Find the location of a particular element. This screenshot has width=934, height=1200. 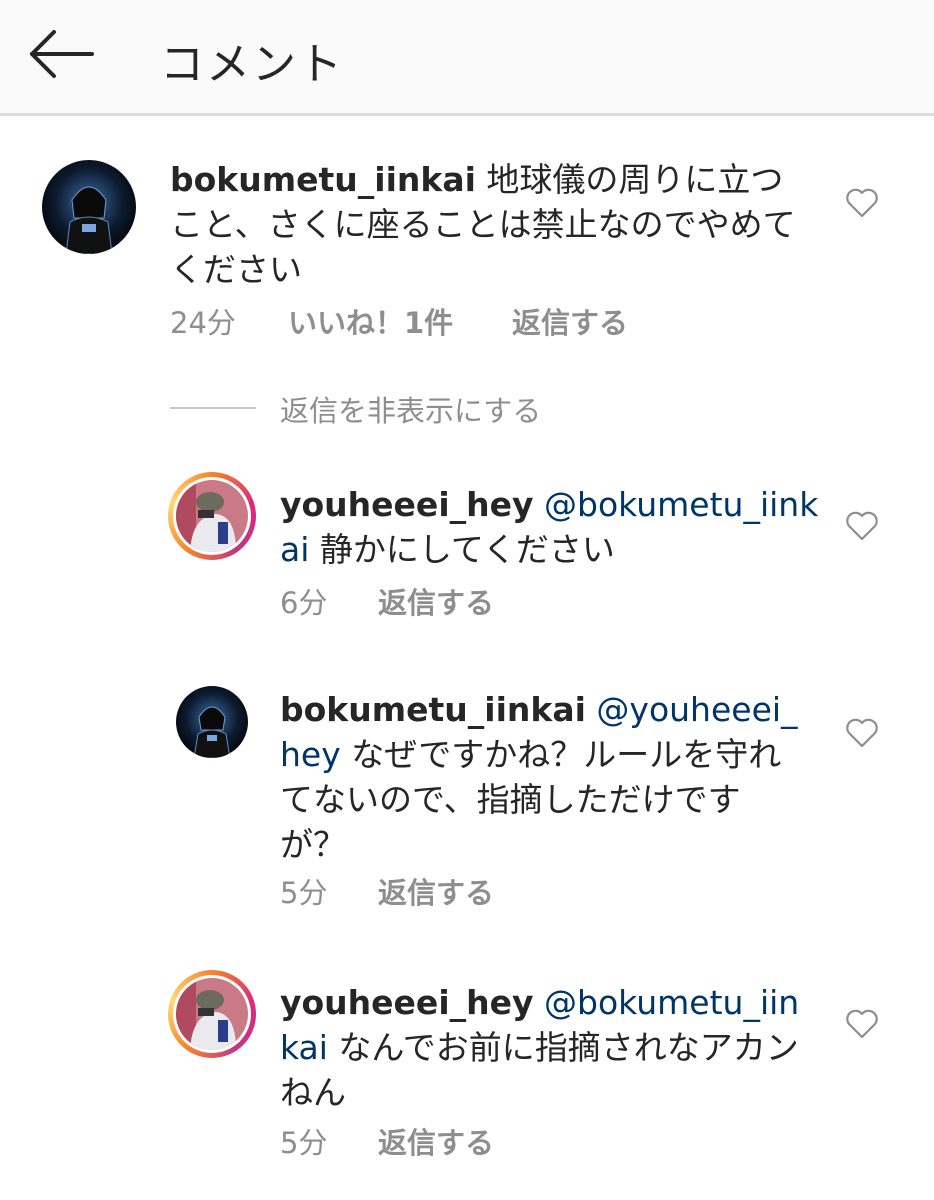

reply-meta: 6分 返信する is located at coordinates (430, 600).